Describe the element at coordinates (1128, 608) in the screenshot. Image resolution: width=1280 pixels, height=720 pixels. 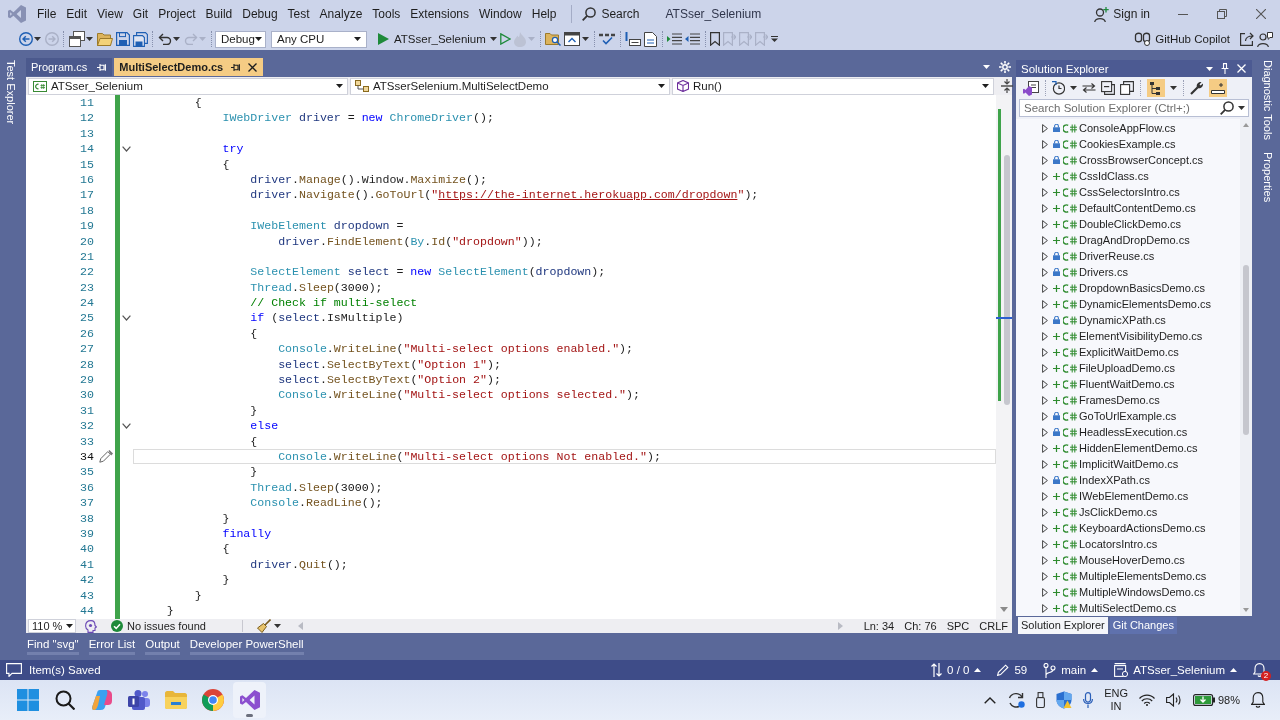
I see `tree-item: MultiSelectDemo.cs` at that location.